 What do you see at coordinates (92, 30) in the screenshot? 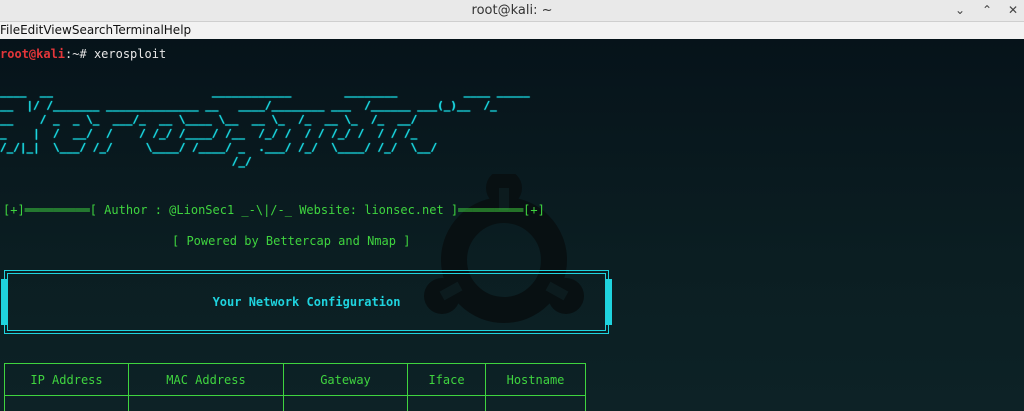
I see `menu-search: Search` at bounding box center [92, 30].